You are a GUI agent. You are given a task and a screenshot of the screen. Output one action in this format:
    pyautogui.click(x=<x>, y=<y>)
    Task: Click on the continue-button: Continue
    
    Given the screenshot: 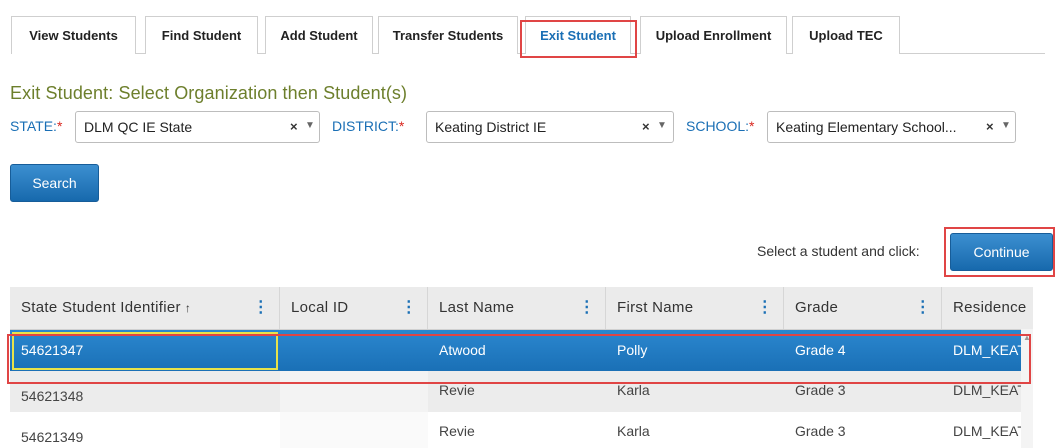 What is the action you would take?
    pyautogui.click(x=1001, y=252)
    